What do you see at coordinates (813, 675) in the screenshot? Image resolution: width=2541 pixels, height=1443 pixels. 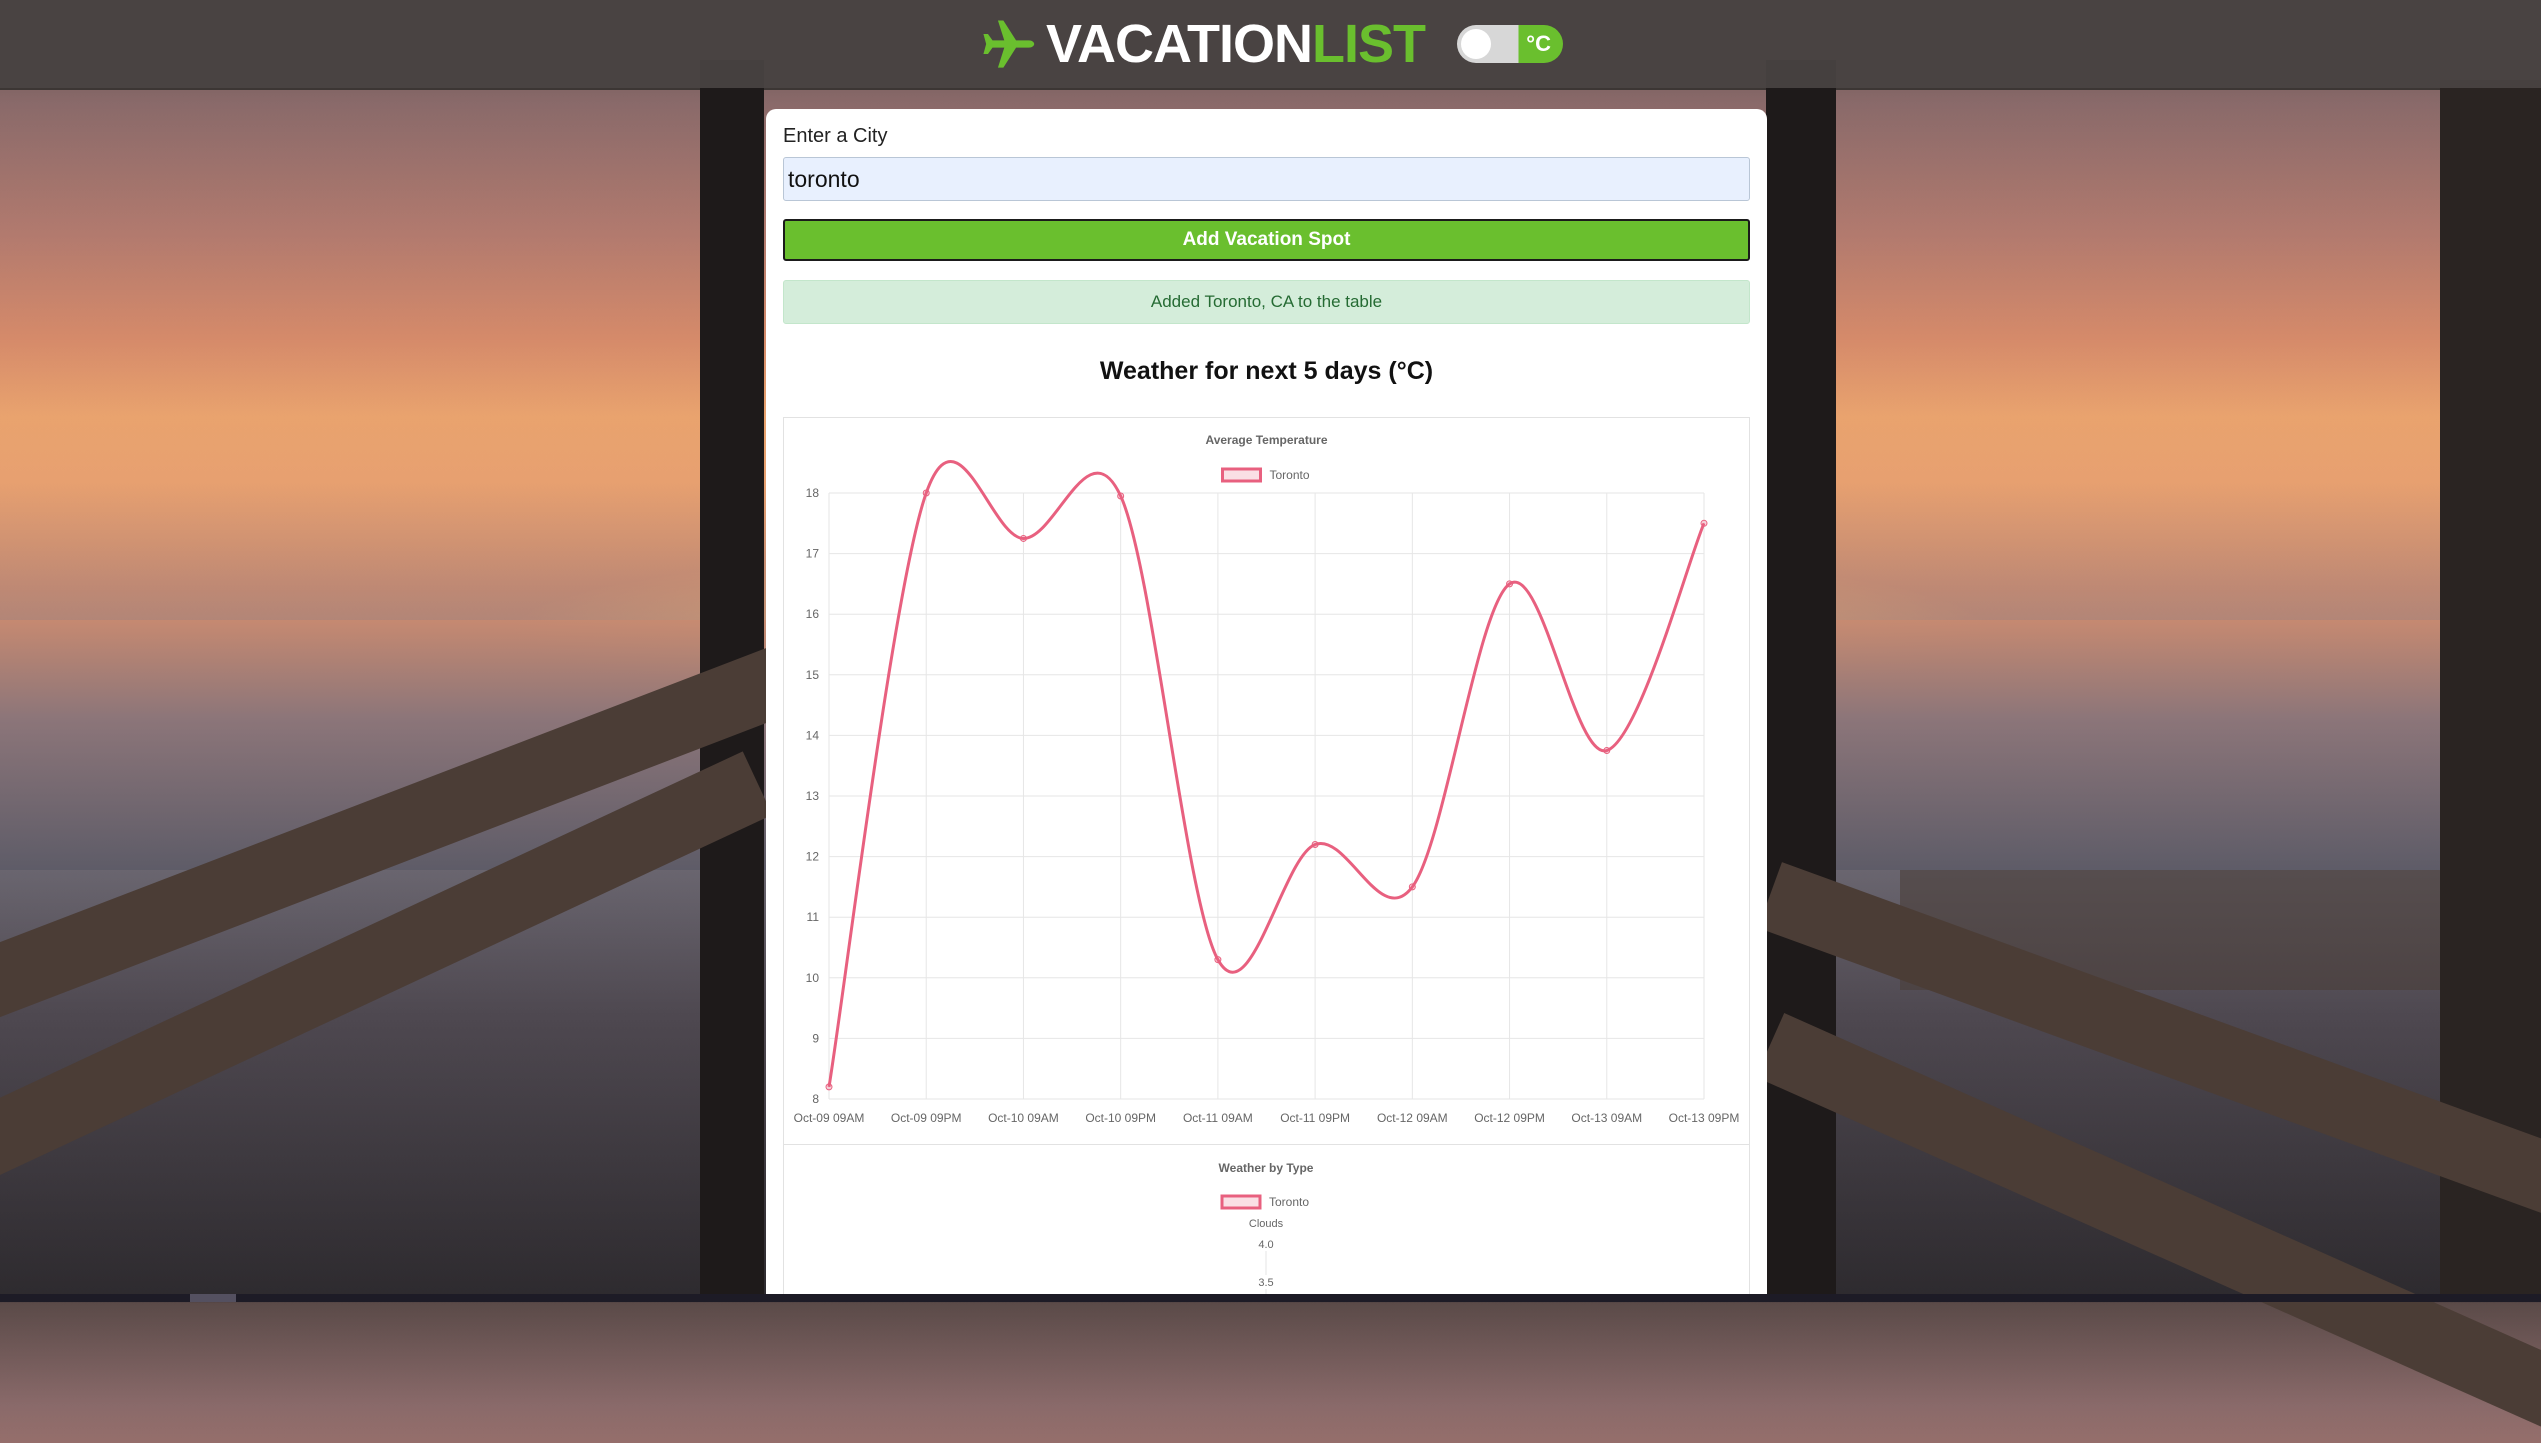 I see `y-tick-label: 15` at bounding box center [813, 675].